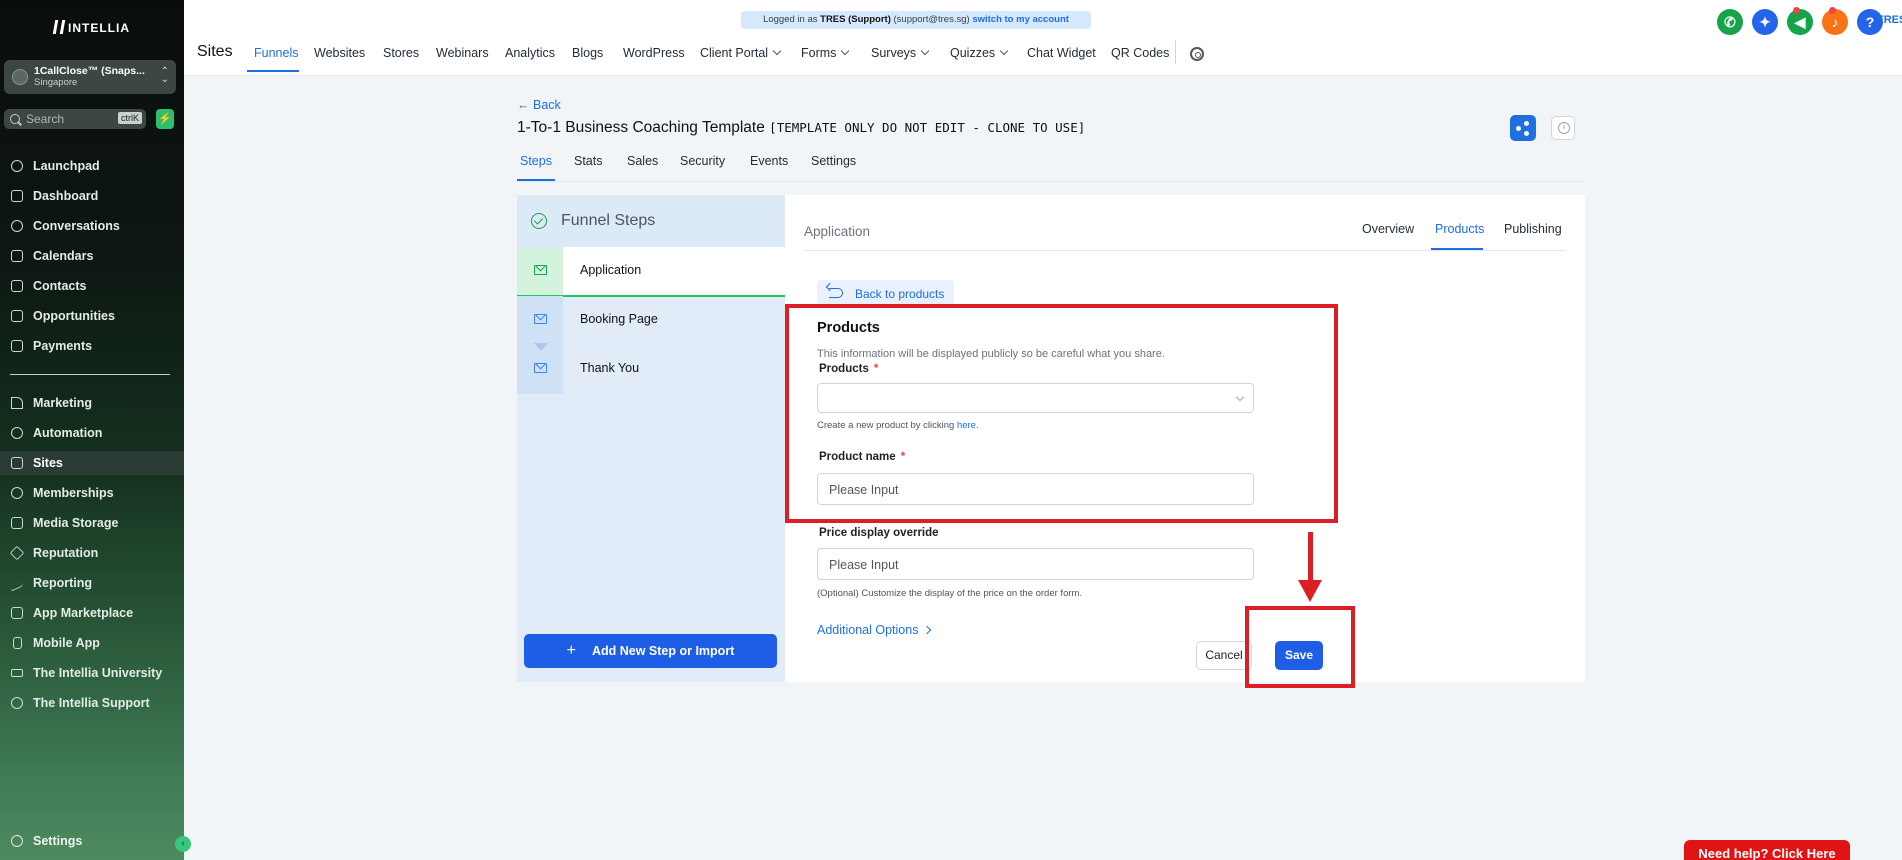 The image size is (1902, 860). What do you see at coordinates (215, 51) in the screenshot?
I see `page-section-title: Sites` at bounding box center [215, 51].